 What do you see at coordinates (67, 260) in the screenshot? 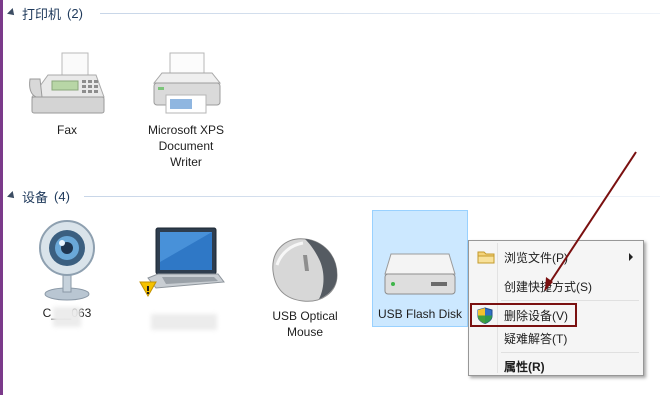
I see `webcam-icon` at bounding box center [67, 260].